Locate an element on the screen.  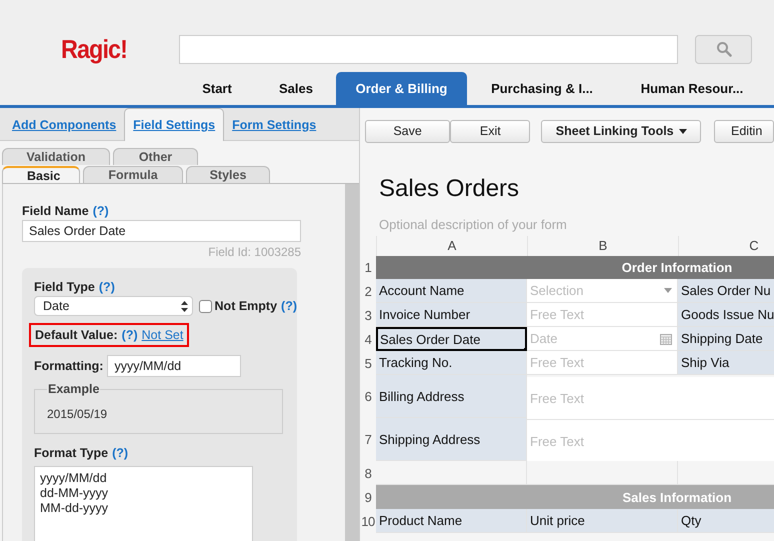
field-label-cell: Shipping Date is located at coordinates (726, 339).